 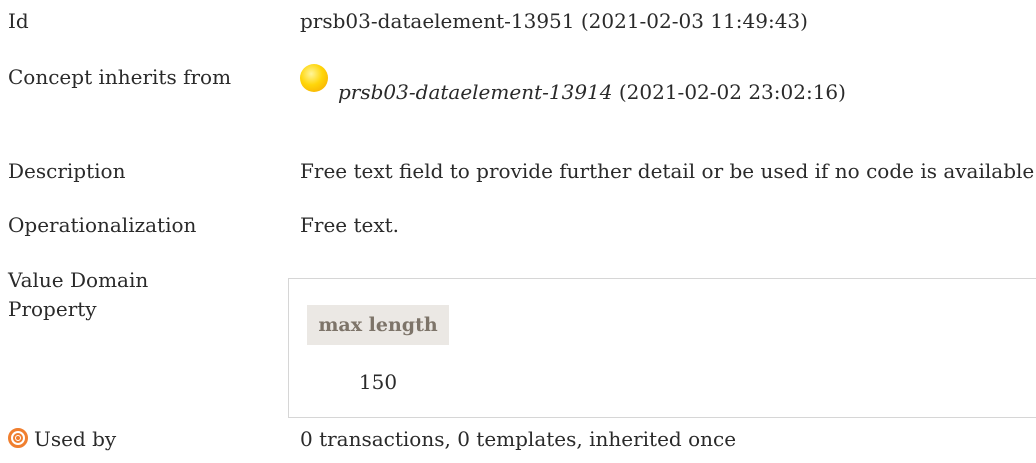 What do you see at coordinates (350, 225) in the screenshot?
I see `operationalization-value: Free text.` at bounding box center [350, 225].